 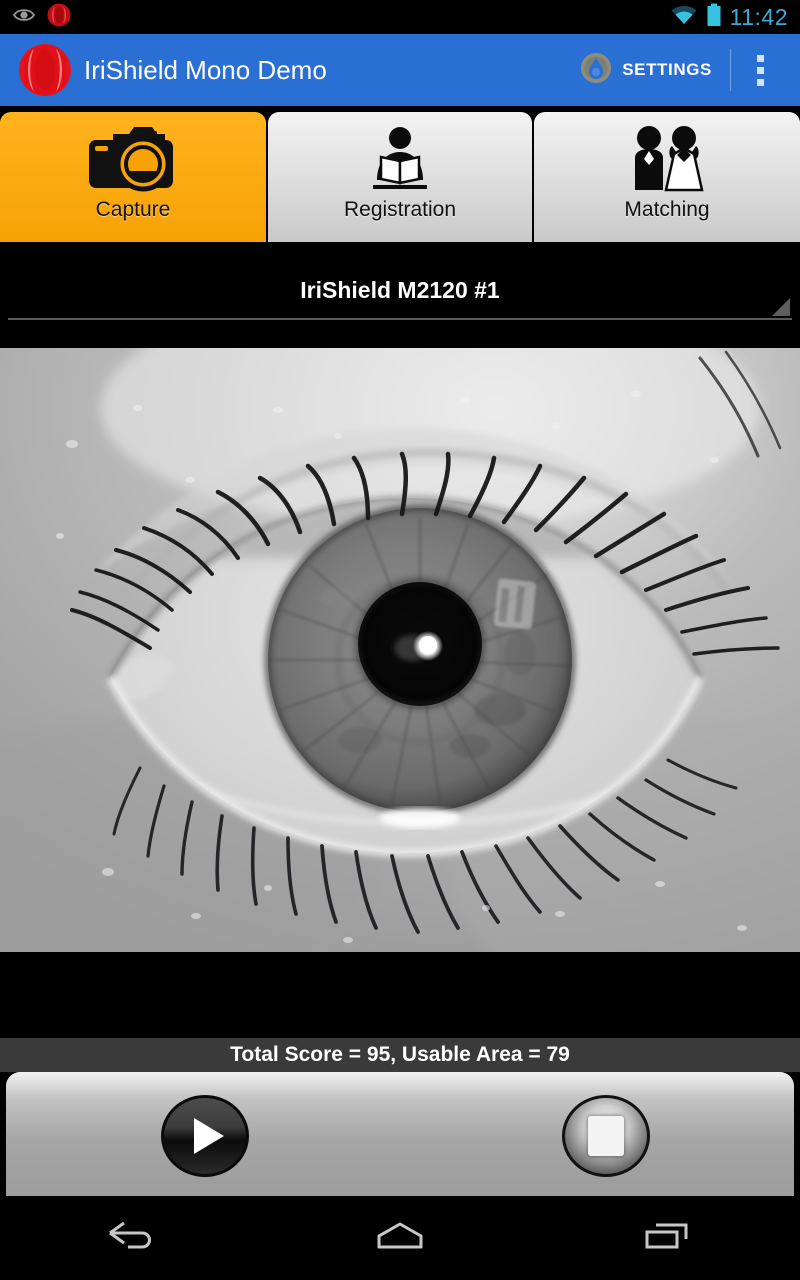 What do you see at coordinates (667, 209) in the screenshot?
I see `tab-matching-label: Matching` at bounding box center [667, 209].